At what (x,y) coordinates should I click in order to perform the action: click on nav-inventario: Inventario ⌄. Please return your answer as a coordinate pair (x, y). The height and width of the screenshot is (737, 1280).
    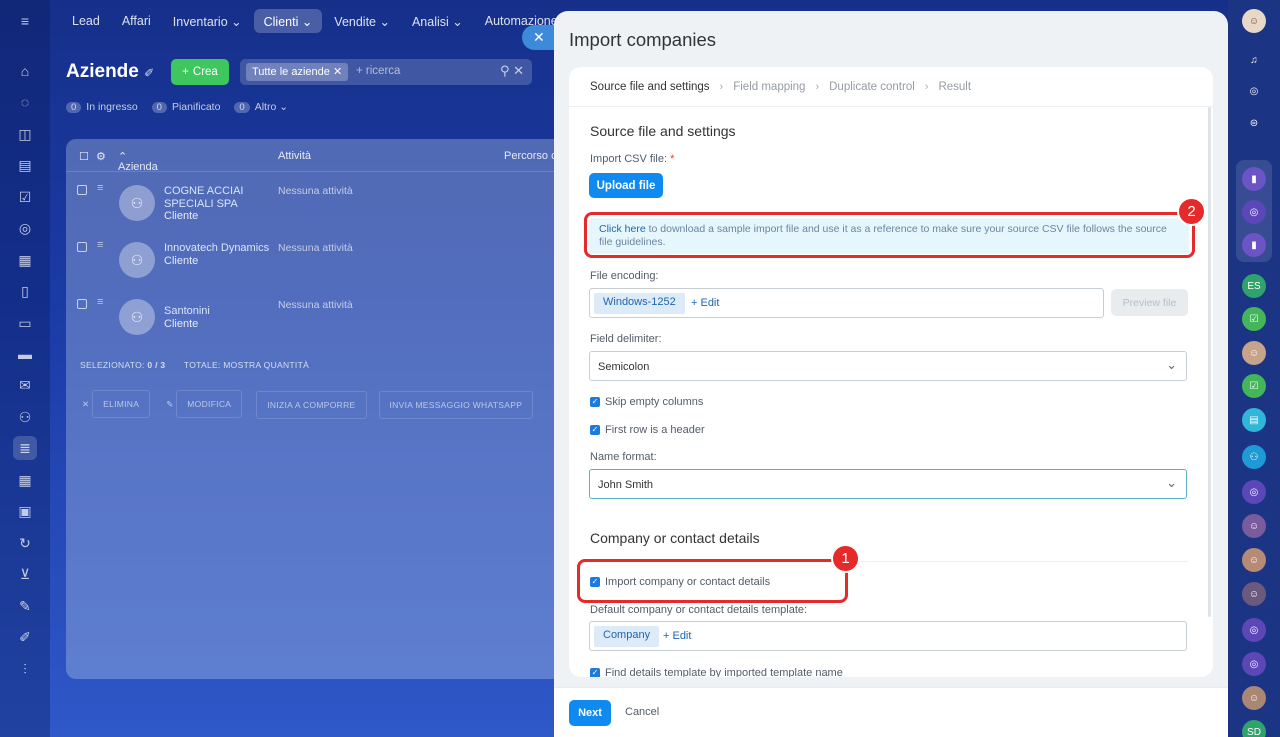
    Looking at the image, I should click on (207, 21).